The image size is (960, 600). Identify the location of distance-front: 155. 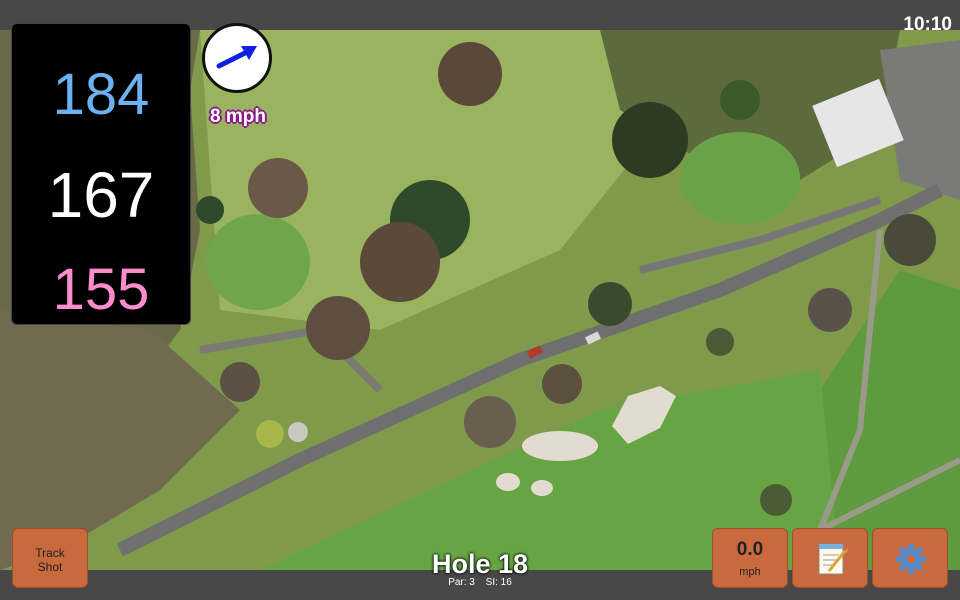
(101, 289).